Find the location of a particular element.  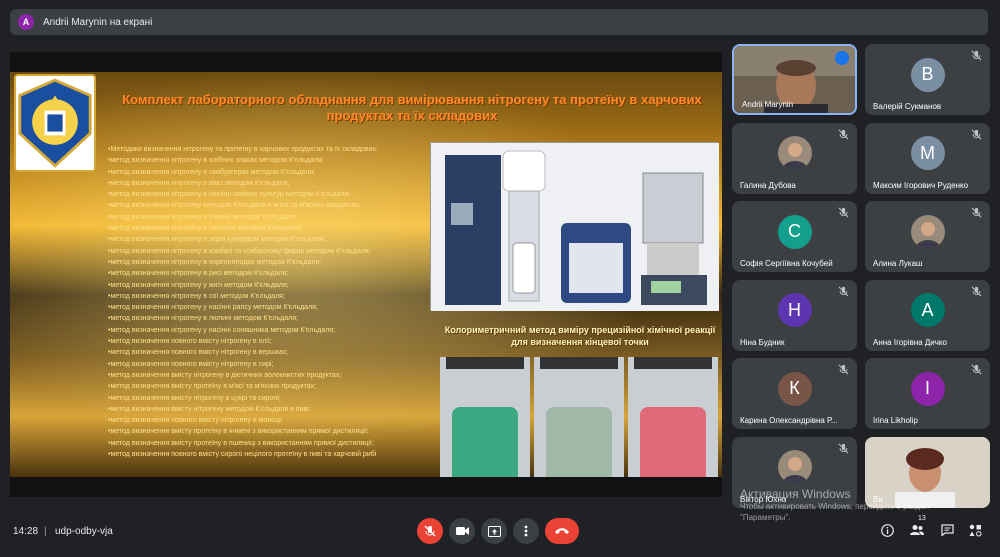

participant-initial-avatar: А is located at coordinates (927, 310).